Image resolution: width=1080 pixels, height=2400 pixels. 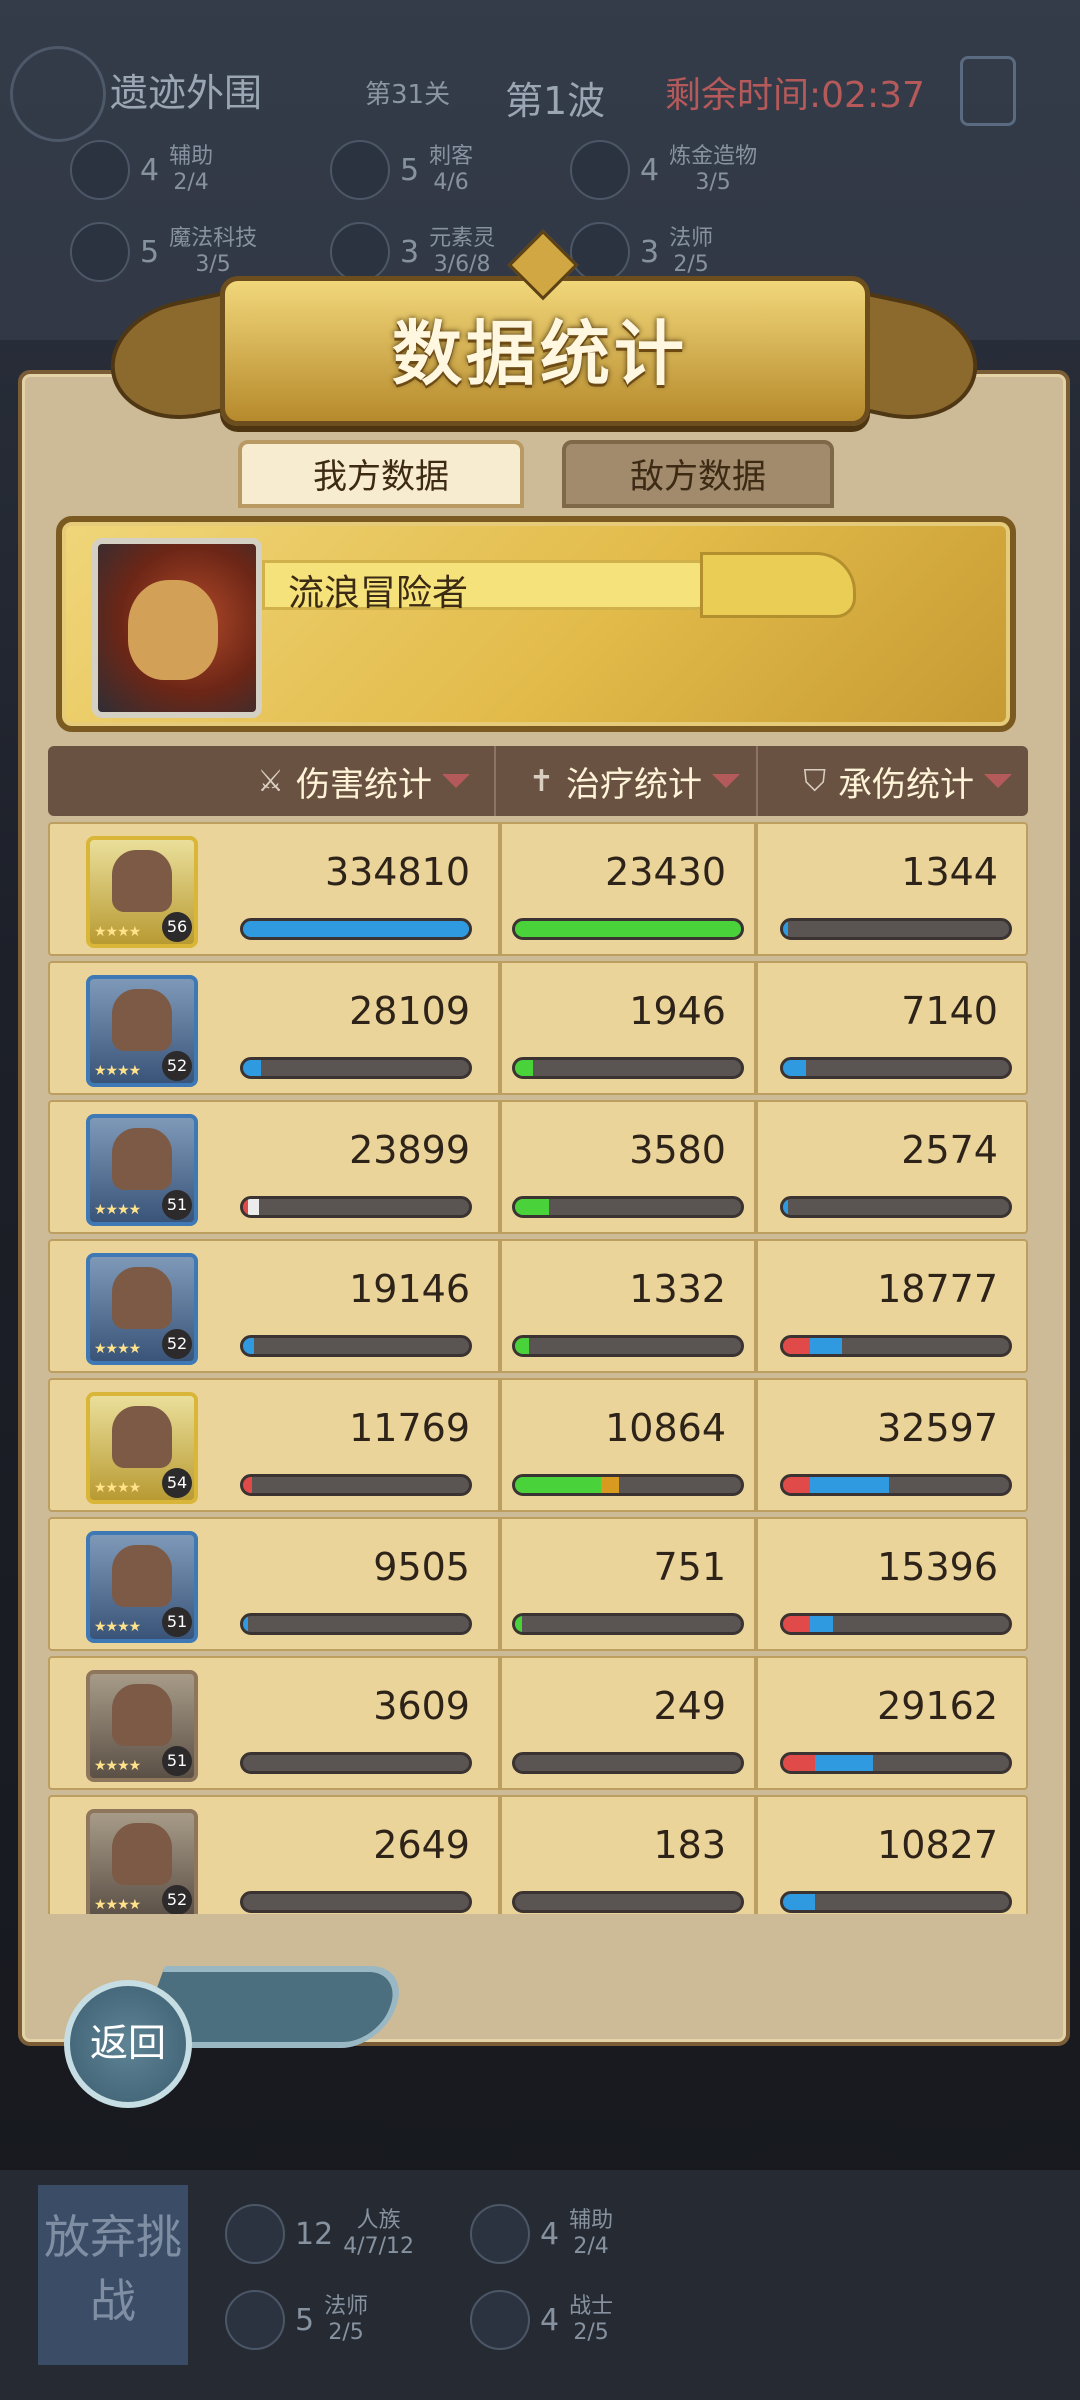 I want to click on heal-value: 183, so click(x=689, y=1845).